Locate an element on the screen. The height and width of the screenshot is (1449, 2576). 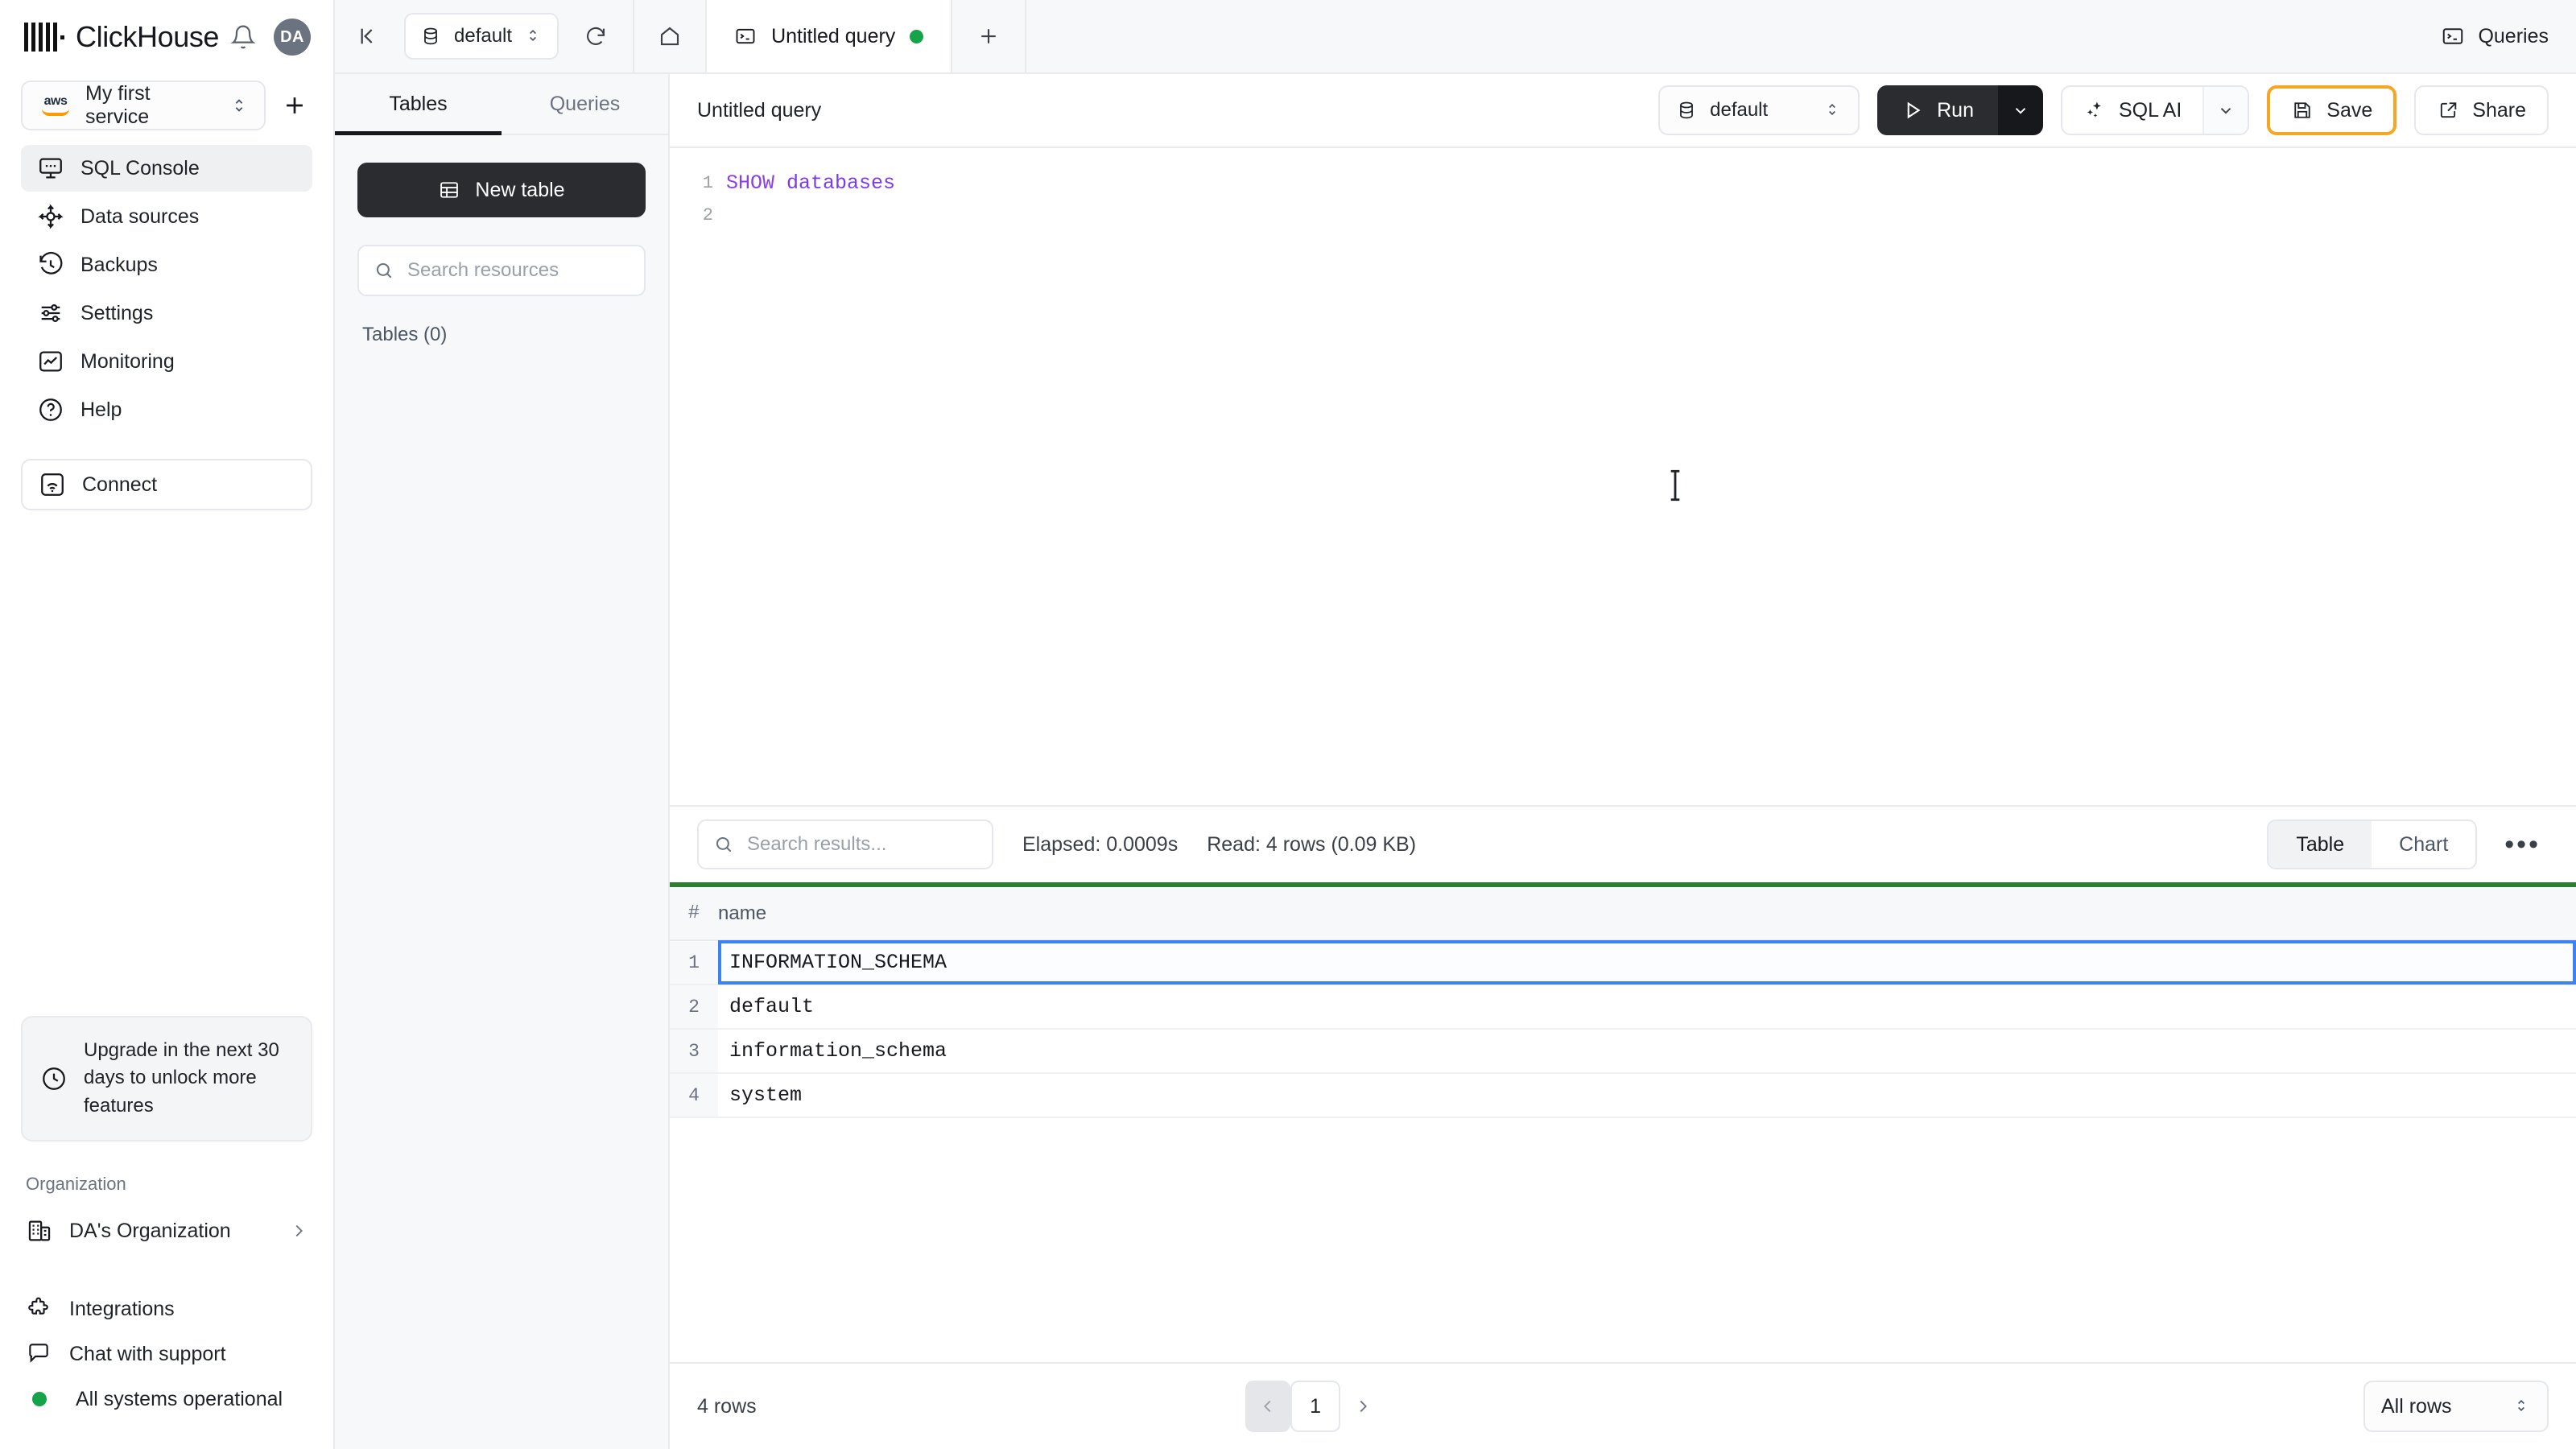
new-table-label: New table is located at coordinates (520, 189).